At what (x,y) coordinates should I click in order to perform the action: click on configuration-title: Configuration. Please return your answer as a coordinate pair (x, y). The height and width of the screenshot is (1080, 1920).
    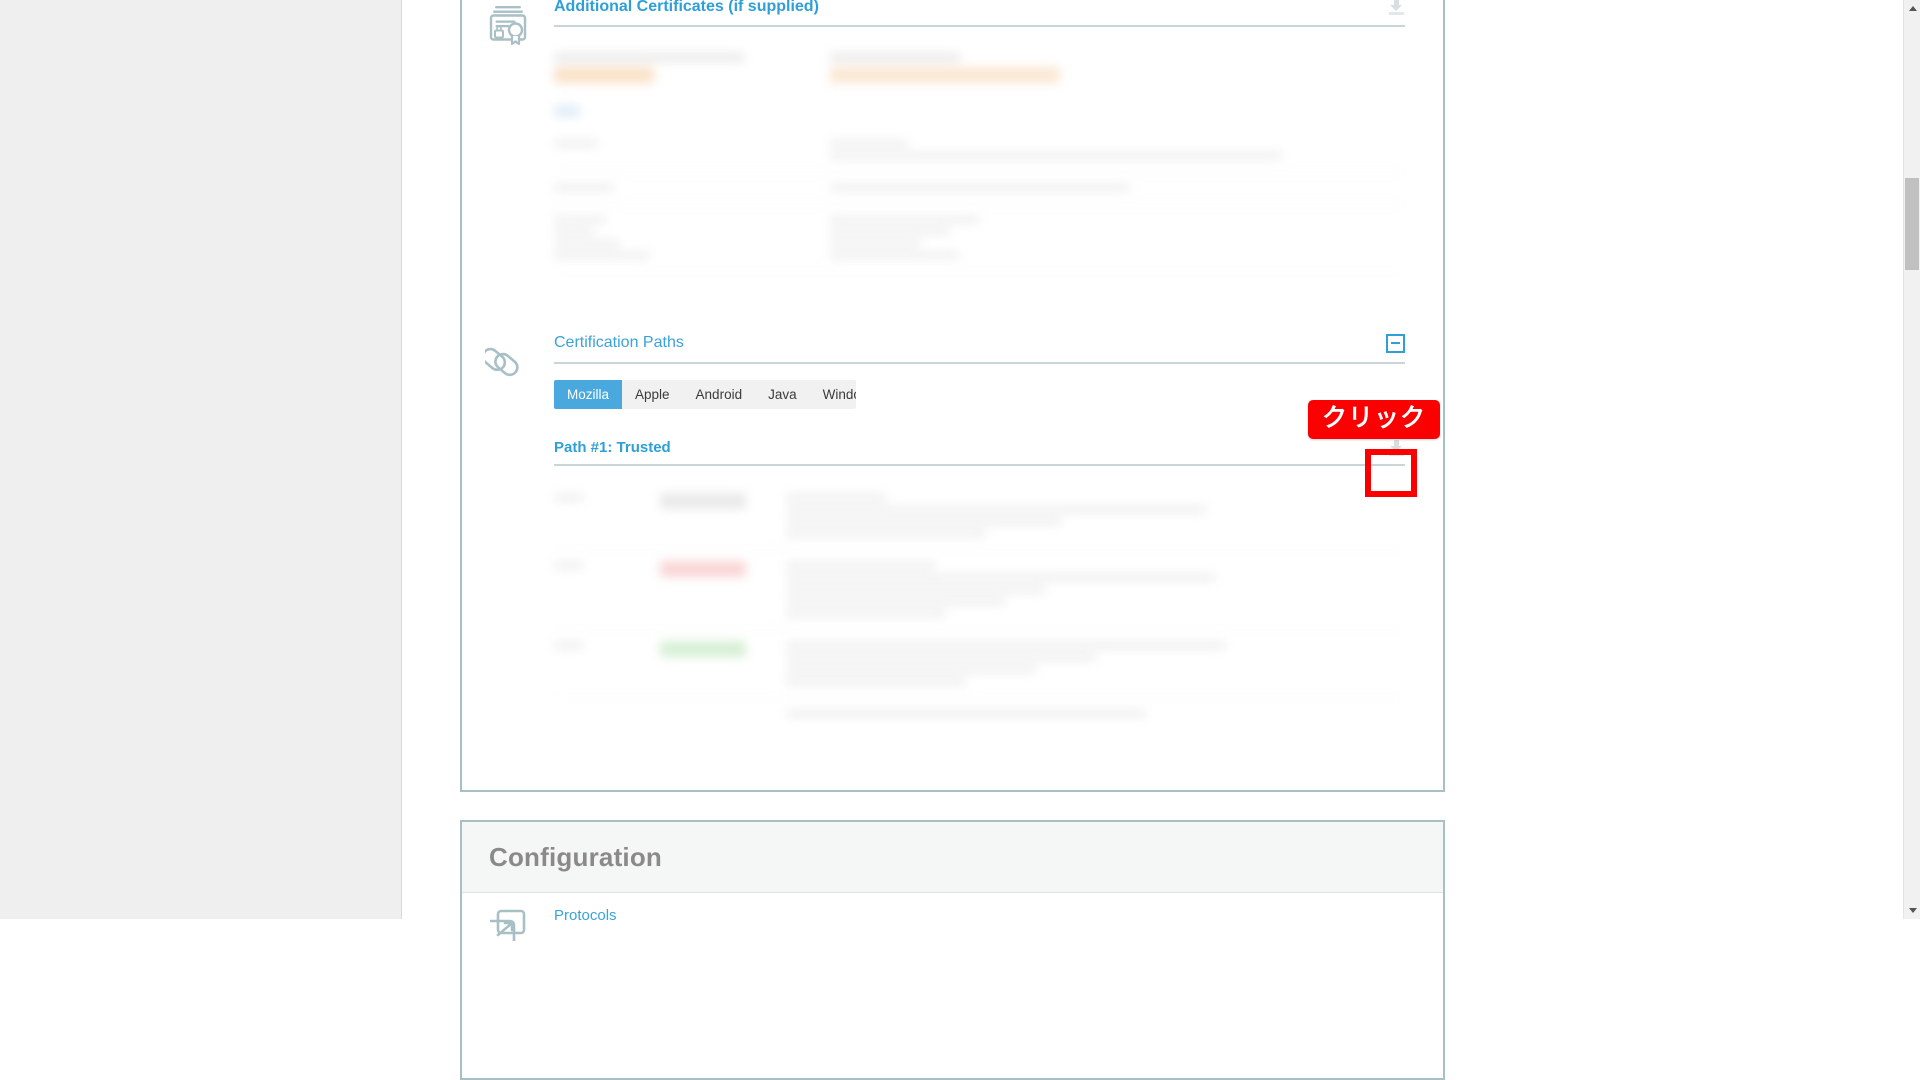
    Looking at the image, I should click on (576, 857).